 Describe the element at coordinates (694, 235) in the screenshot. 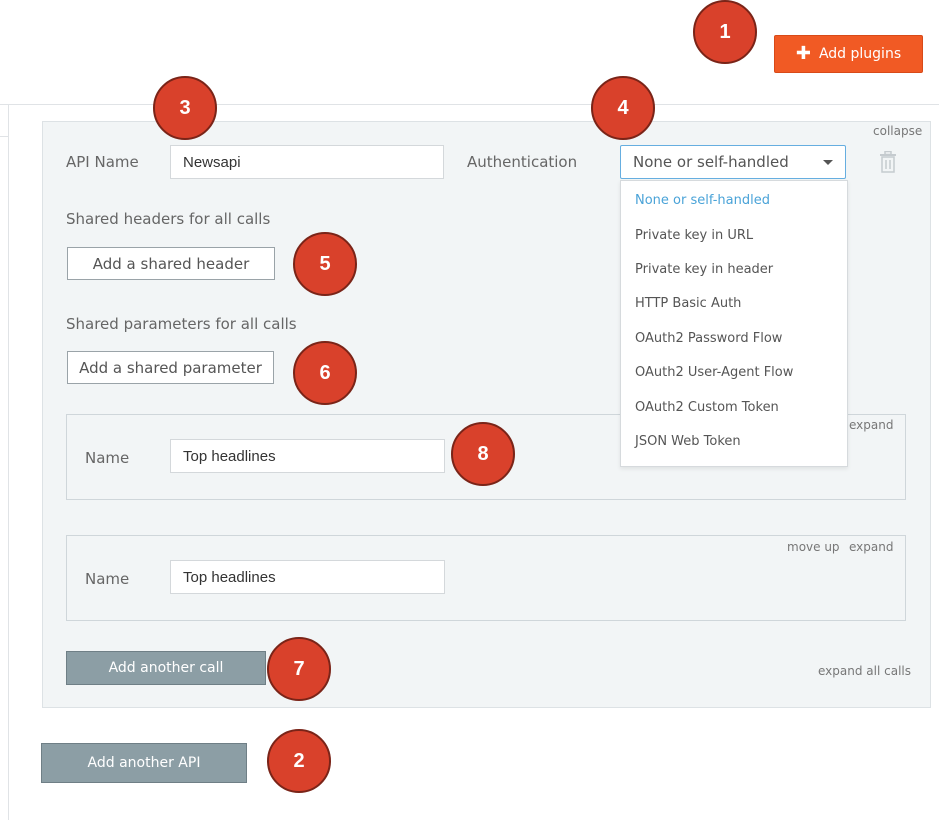

I see `auth-option-key-url: Private key in URL` at that location.